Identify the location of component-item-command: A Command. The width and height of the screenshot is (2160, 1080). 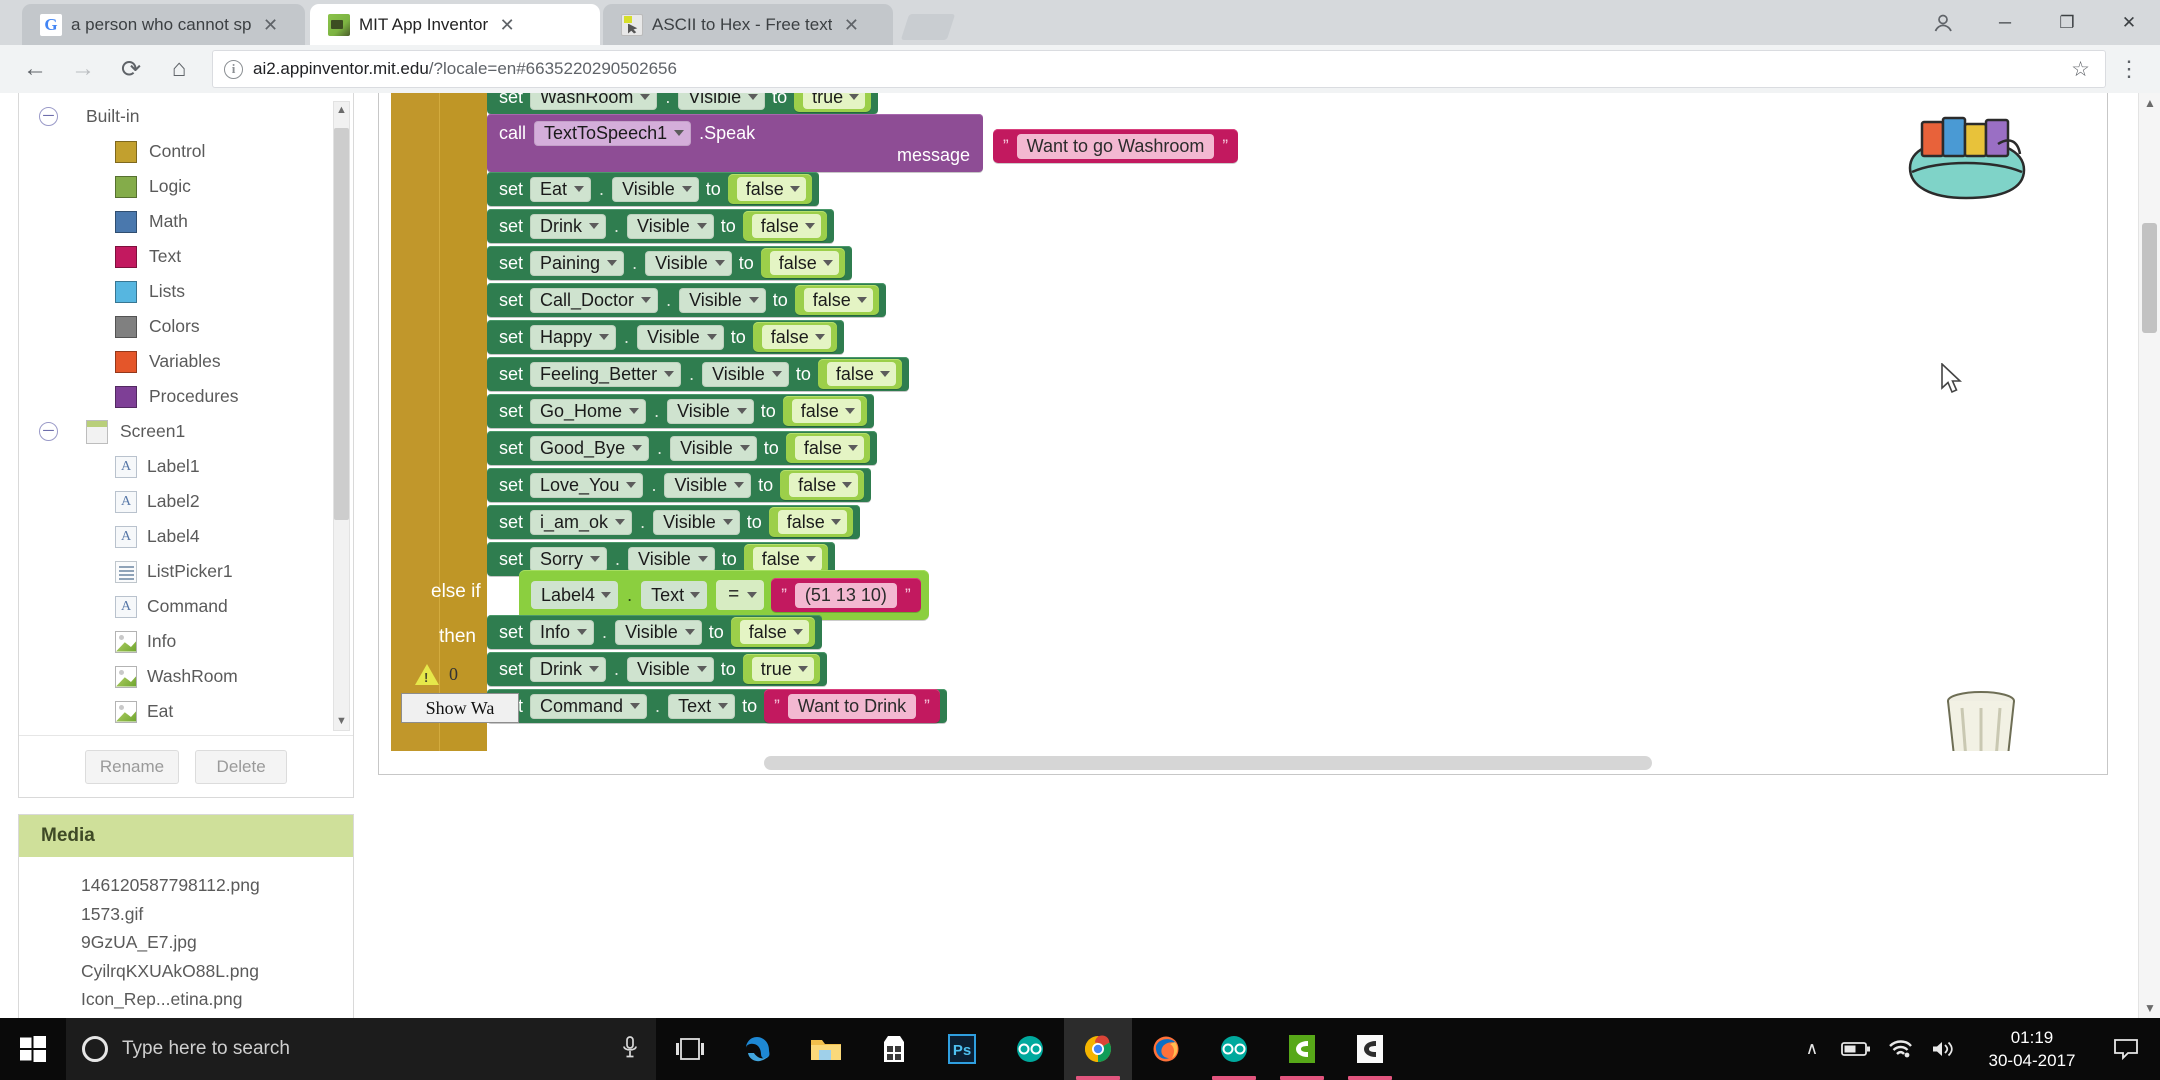
(187, 606).